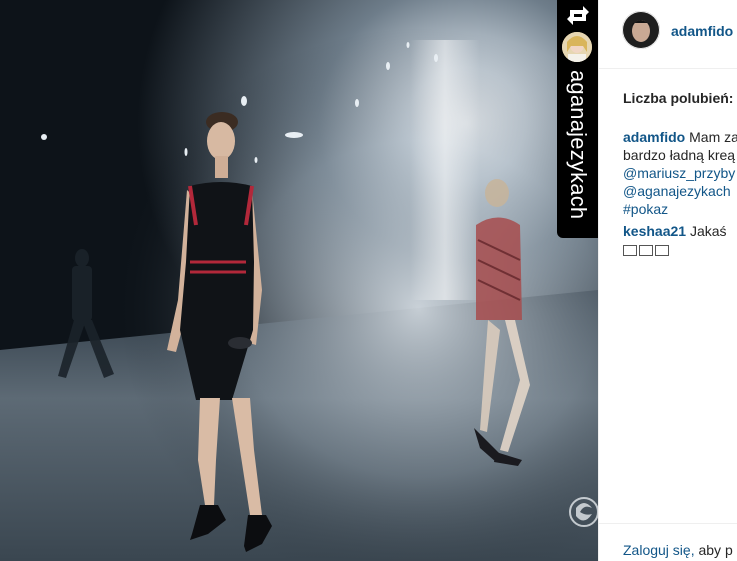 This screenshot has width=737, height=561. I want to click on comment-author: adamfido, so click(654, 137).